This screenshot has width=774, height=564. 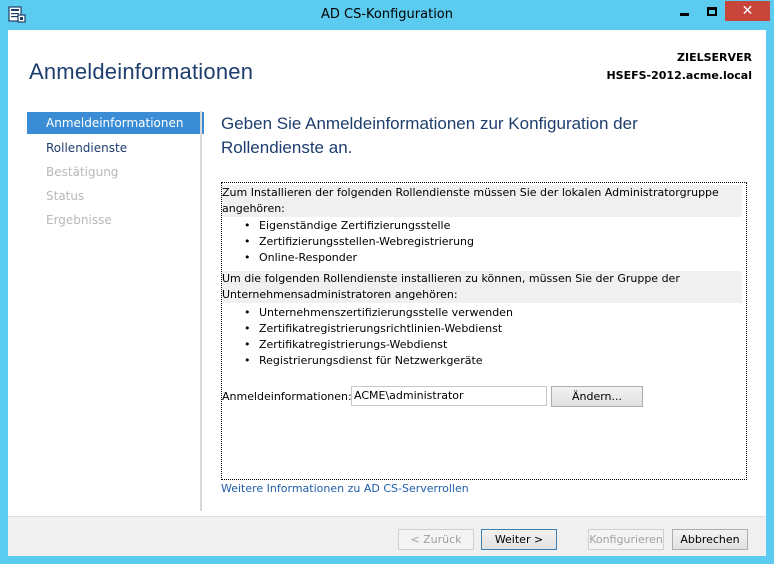 I want to click on target-server-label: ZIELSERVER, so click(x=714, y=57).